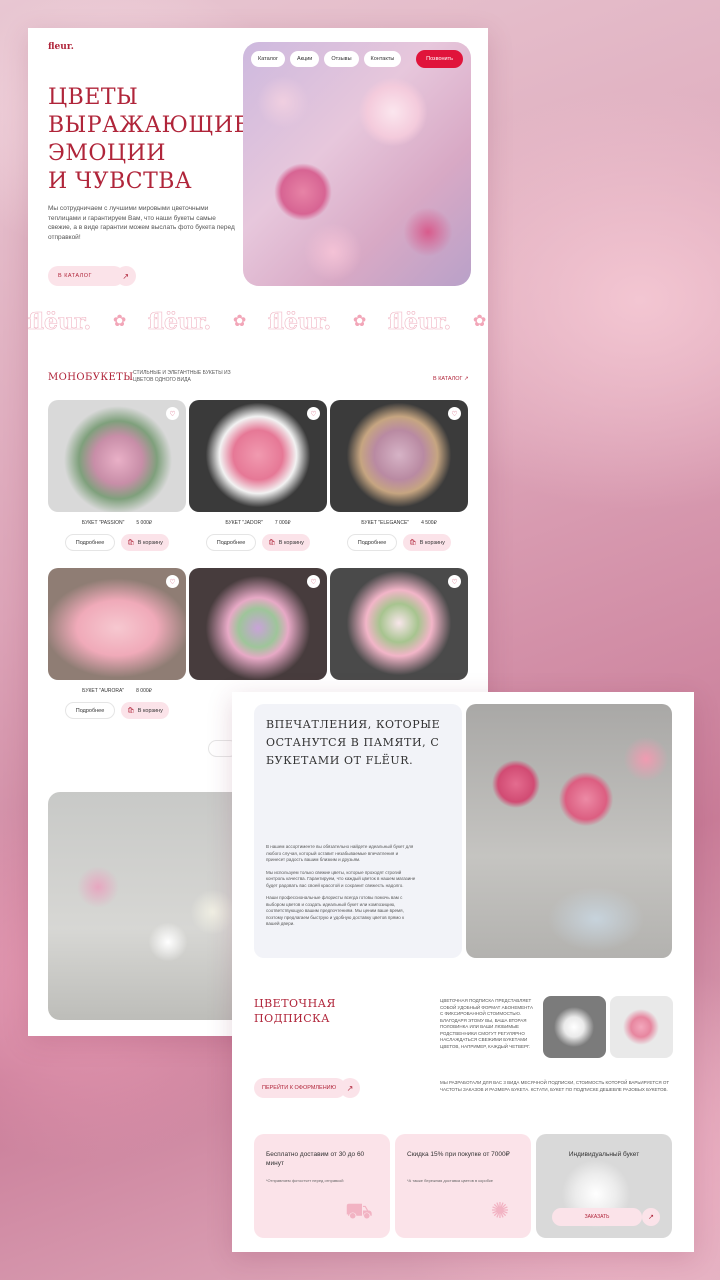 This screenshot has width=720, height=1280. Describe the element at coordinates (61, 47) in the screenshot. I see `brand-logo: fleur.` at that location.